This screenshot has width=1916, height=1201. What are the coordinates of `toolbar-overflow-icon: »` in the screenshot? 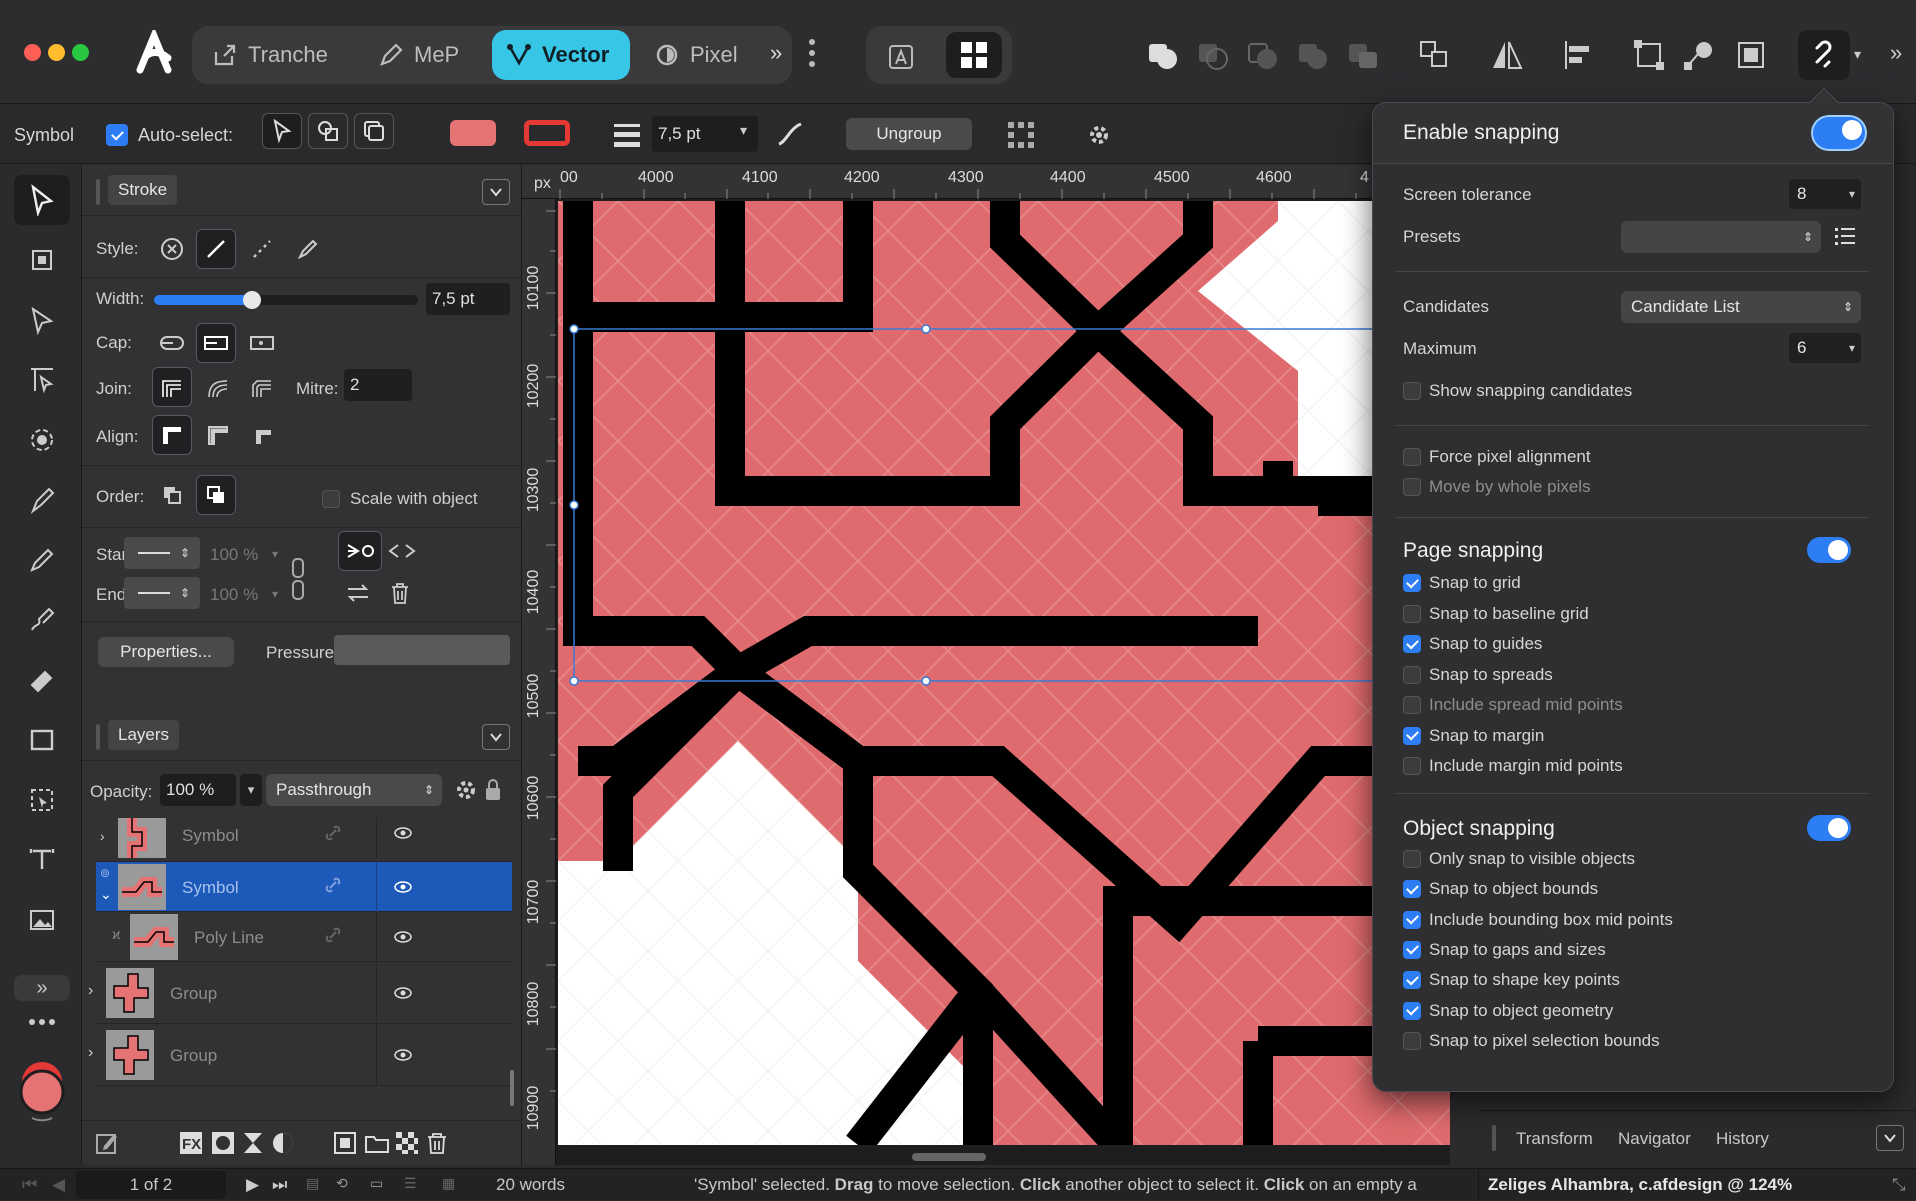 It's located at (1896, 53).